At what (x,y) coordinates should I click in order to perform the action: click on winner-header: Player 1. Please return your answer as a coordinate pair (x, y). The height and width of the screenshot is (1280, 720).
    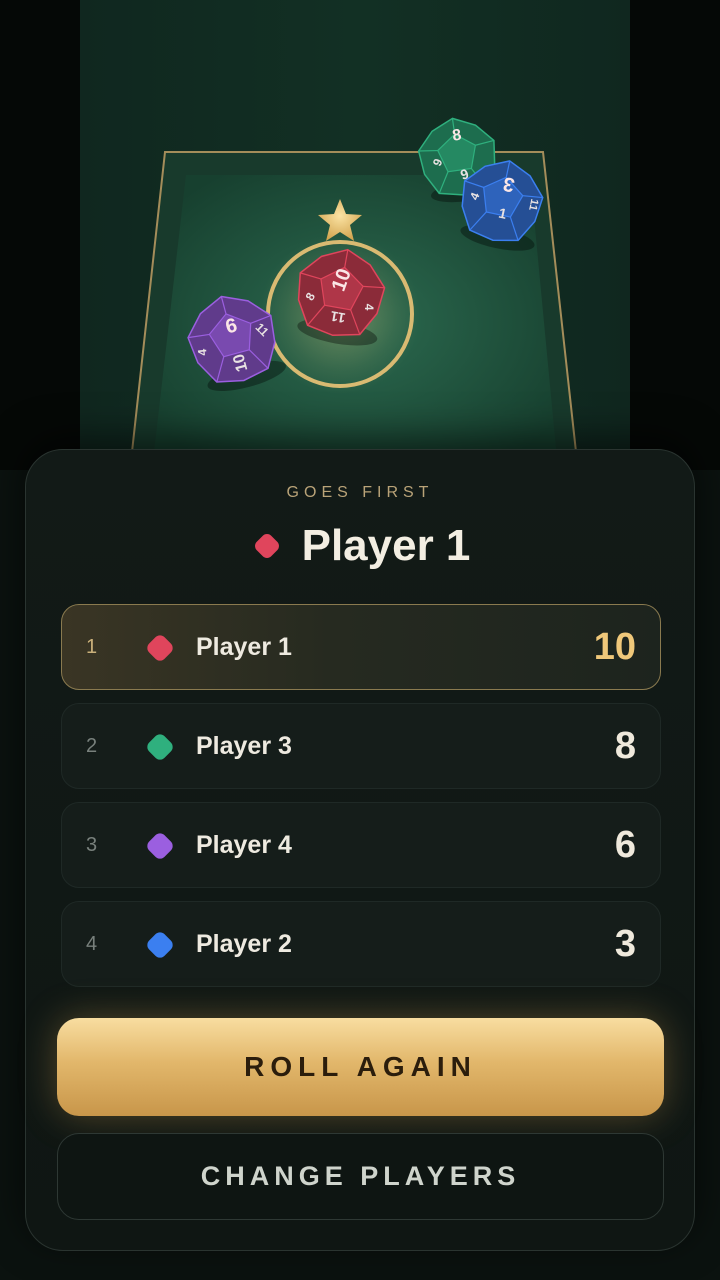
    Looking at the image, I should click on (360, 546).